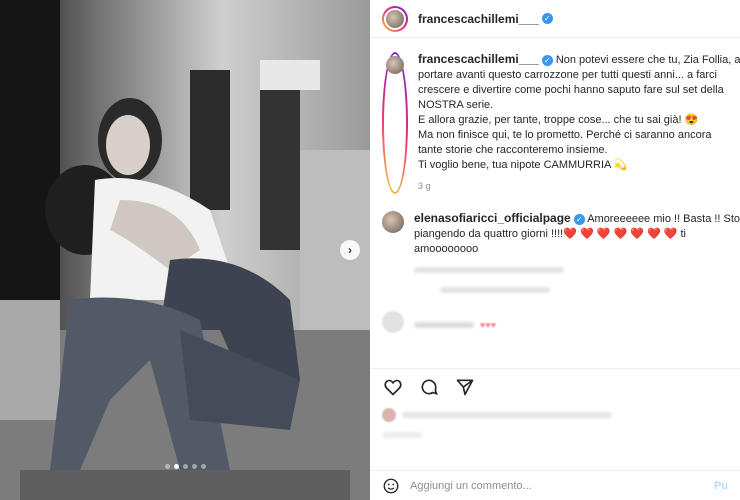  I want to click on carousel-dots, so click(185, 466).